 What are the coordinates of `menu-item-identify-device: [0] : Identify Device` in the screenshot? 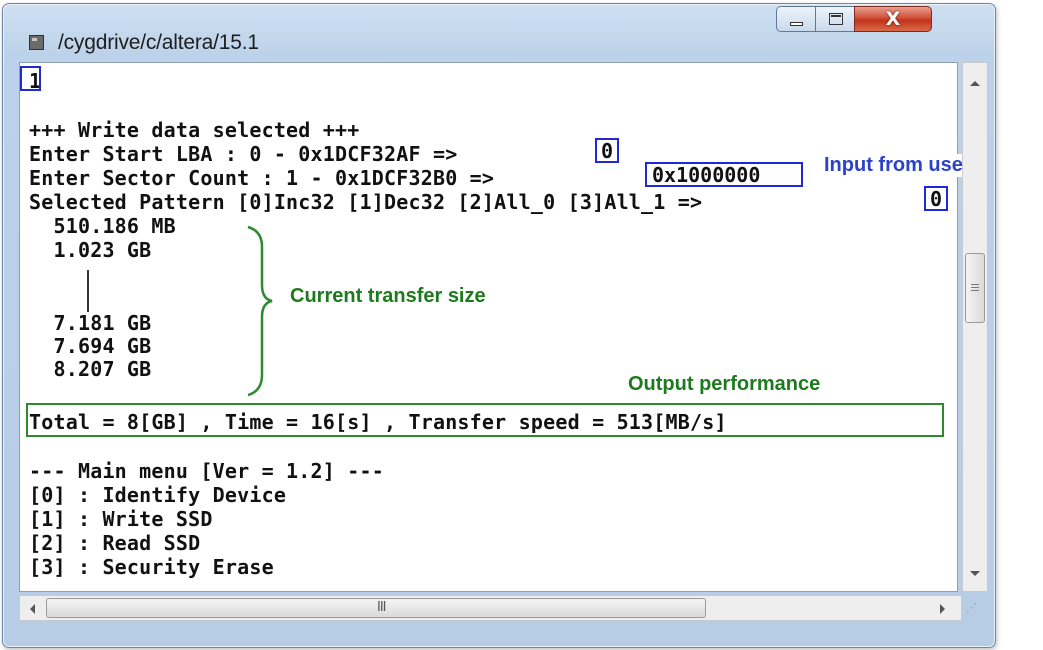 It's located at (158, 495).